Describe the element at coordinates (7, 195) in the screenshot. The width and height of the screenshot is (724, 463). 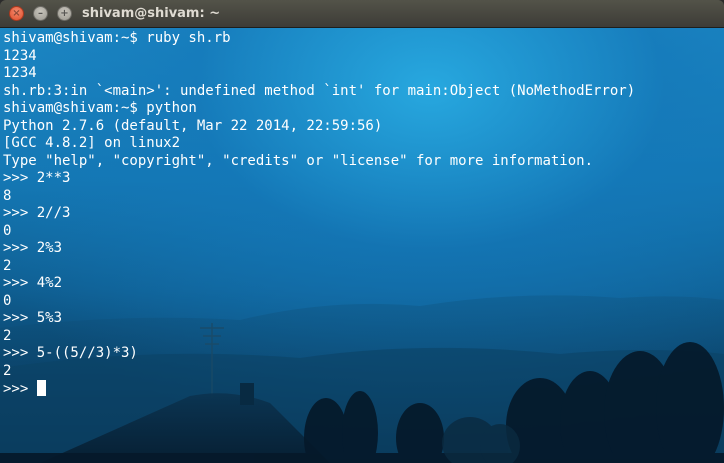
I see `terminal-line: 8` at that location.